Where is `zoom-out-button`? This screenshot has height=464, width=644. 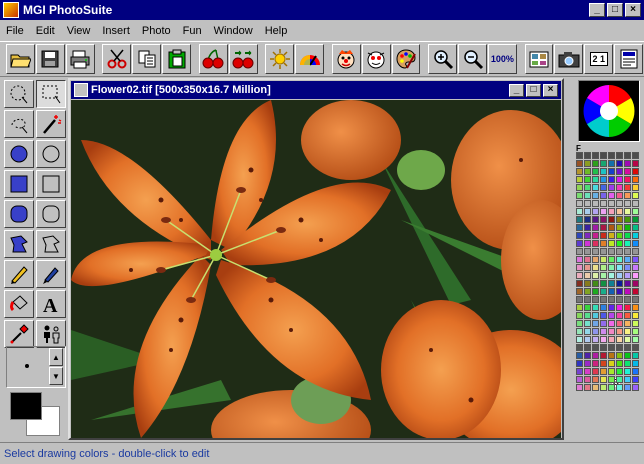
zoom-out-button is located at coordinates (472, 59).